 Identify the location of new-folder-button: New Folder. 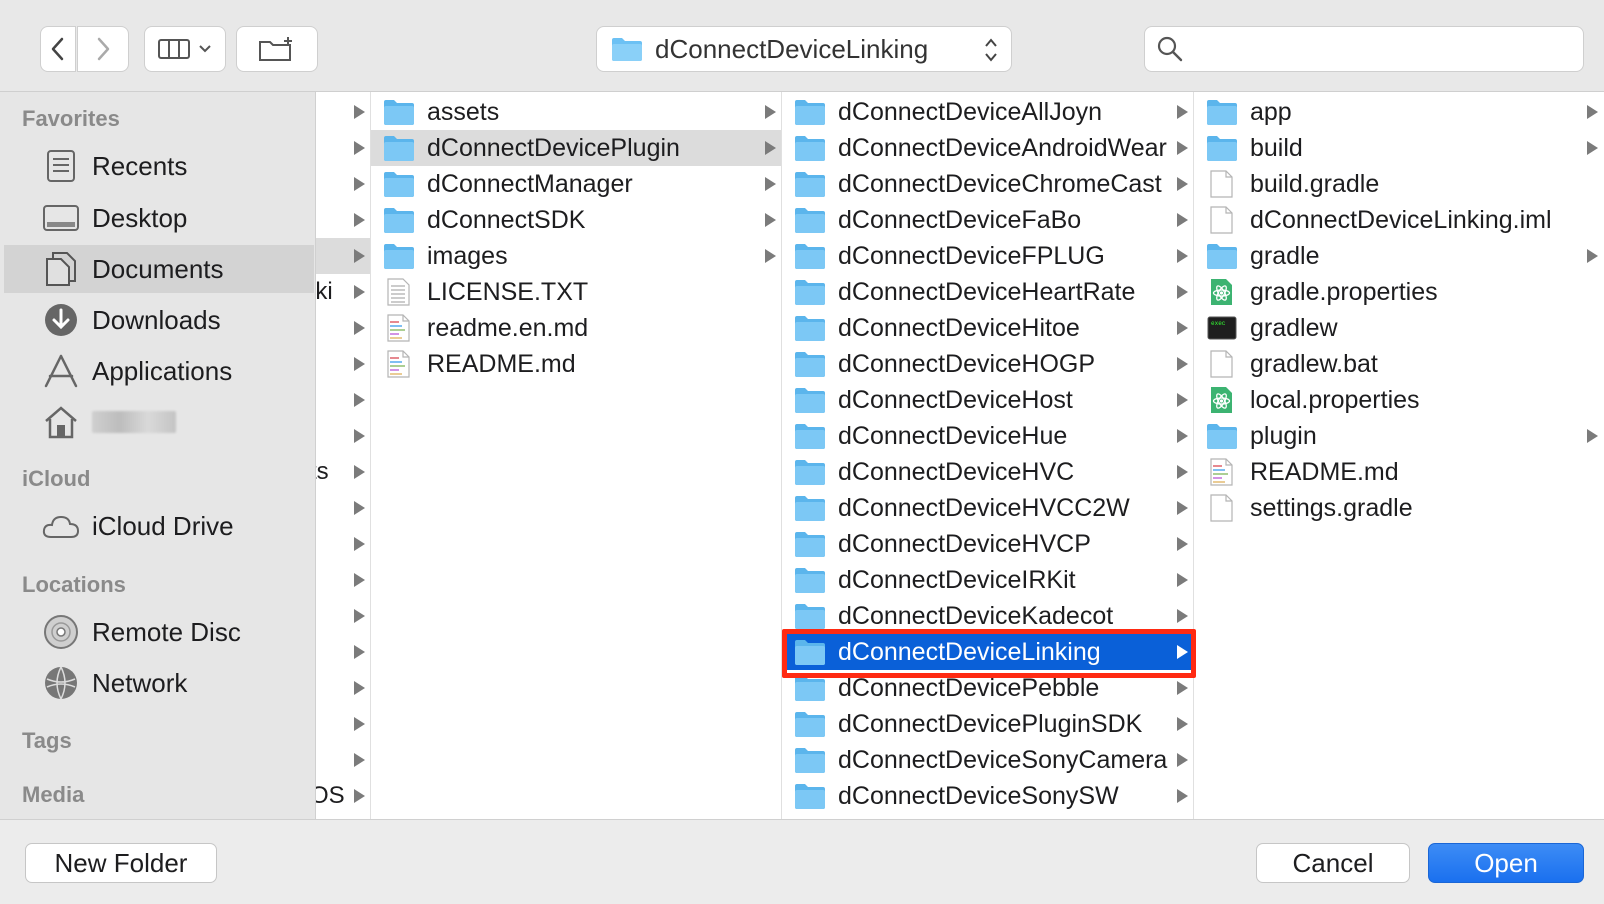
(121, 863).